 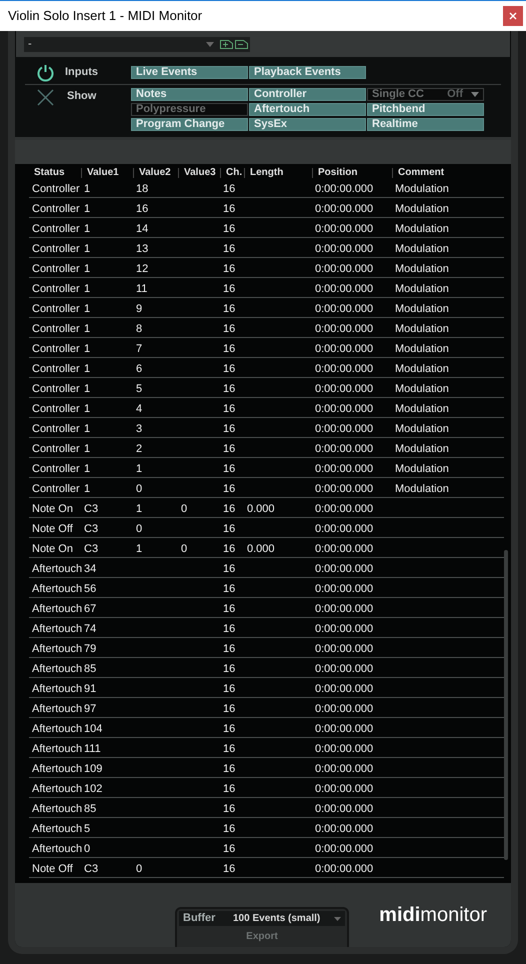 I want to click on remove-preset-icon, so click(x=241, y=44).